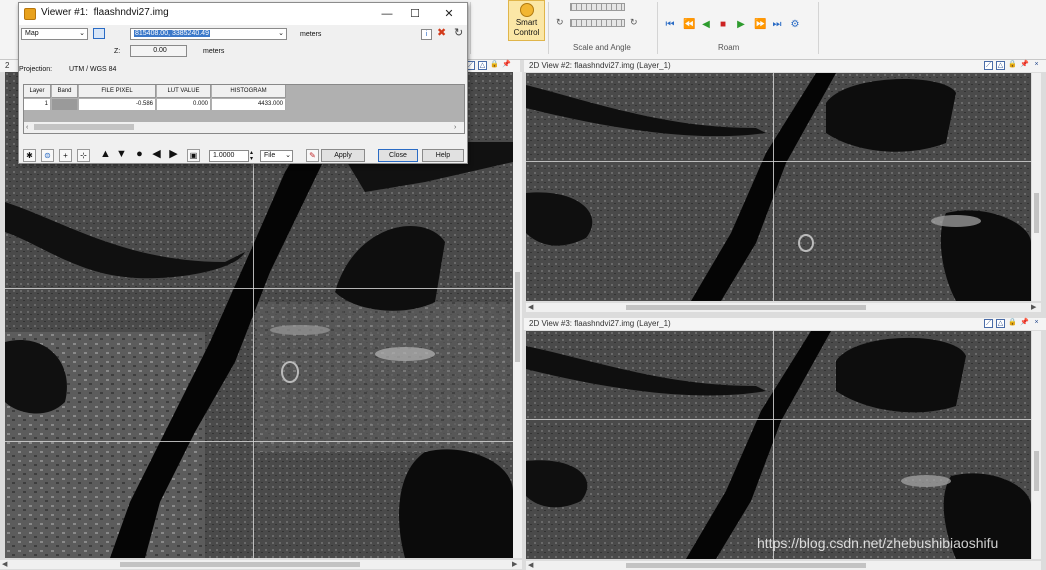  Describe the element at coordinates (777, 25) in the screenshot. I see `last-frame-icon: ⏭` at that location.